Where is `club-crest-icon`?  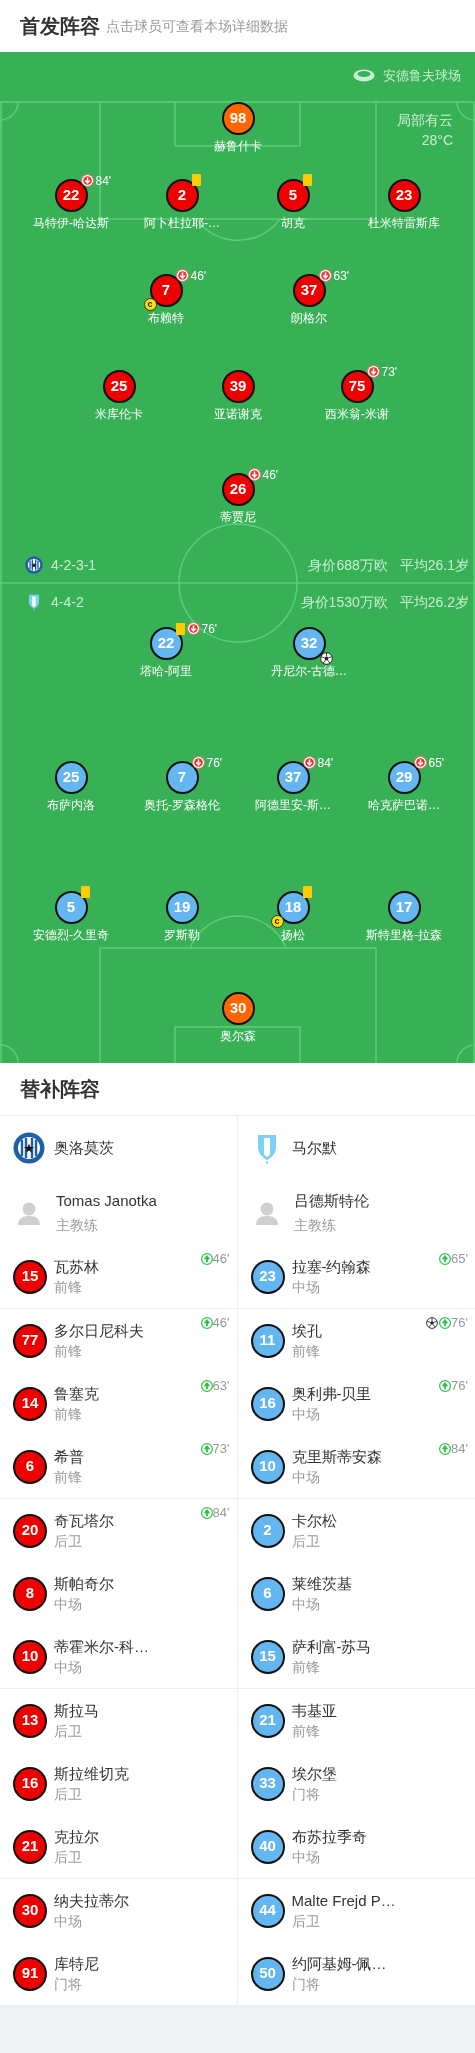
club-crest-icon is located at coordinates (34, 565).